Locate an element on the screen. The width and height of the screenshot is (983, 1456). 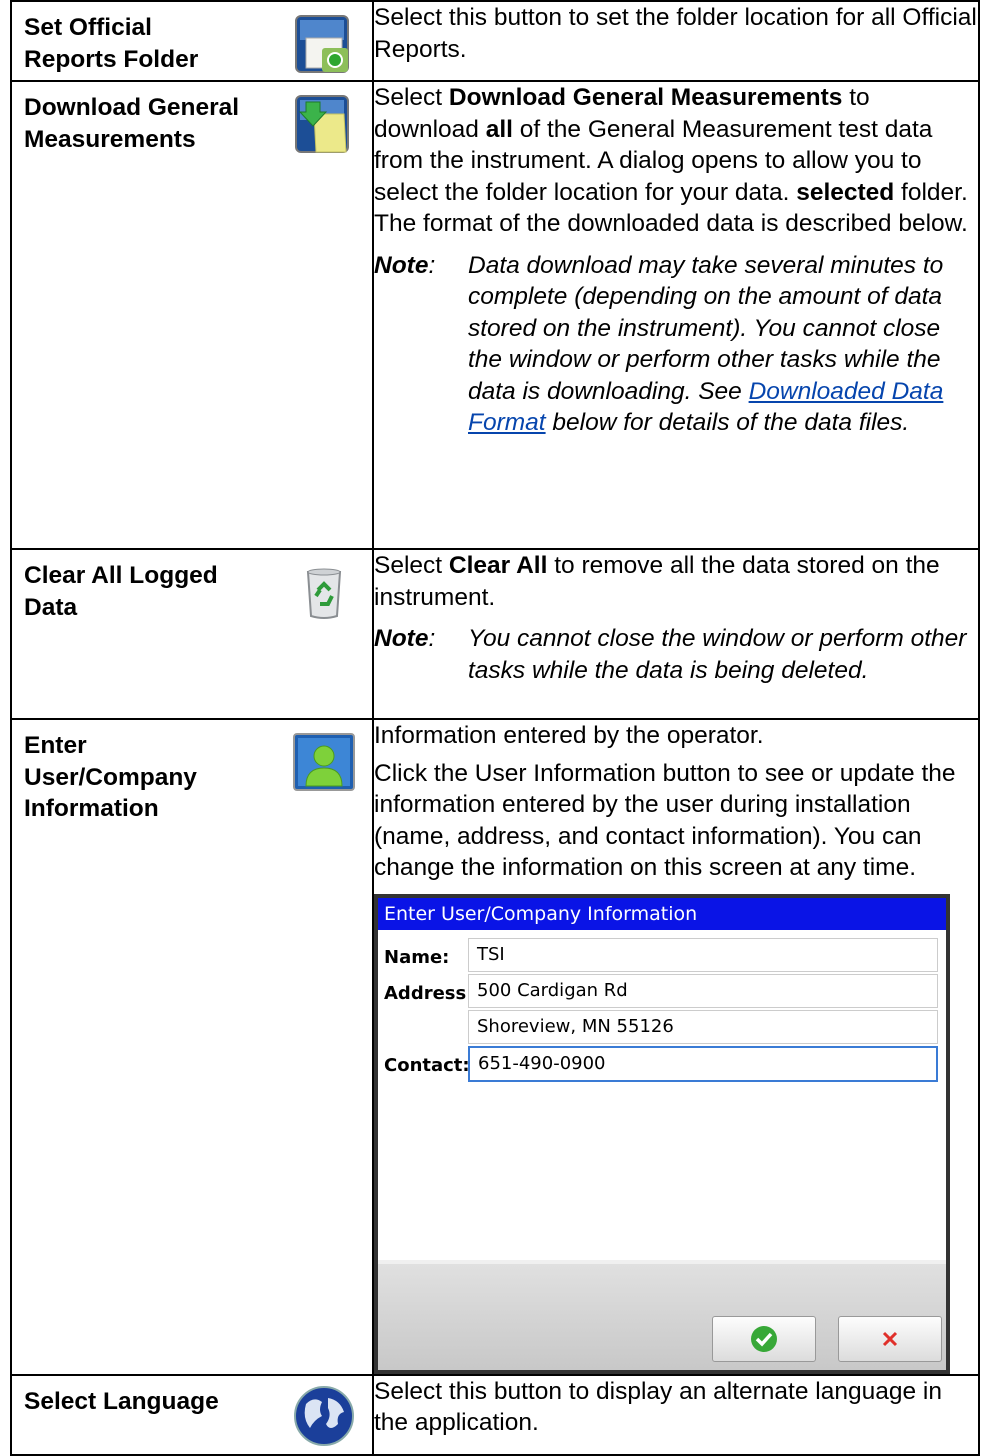
contact-label: Contact: is located at coordinates (427, 1065).